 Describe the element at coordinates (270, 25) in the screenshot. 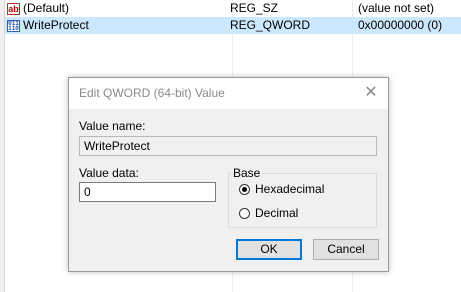

I see `value-type: REG_QWORD` at that location.